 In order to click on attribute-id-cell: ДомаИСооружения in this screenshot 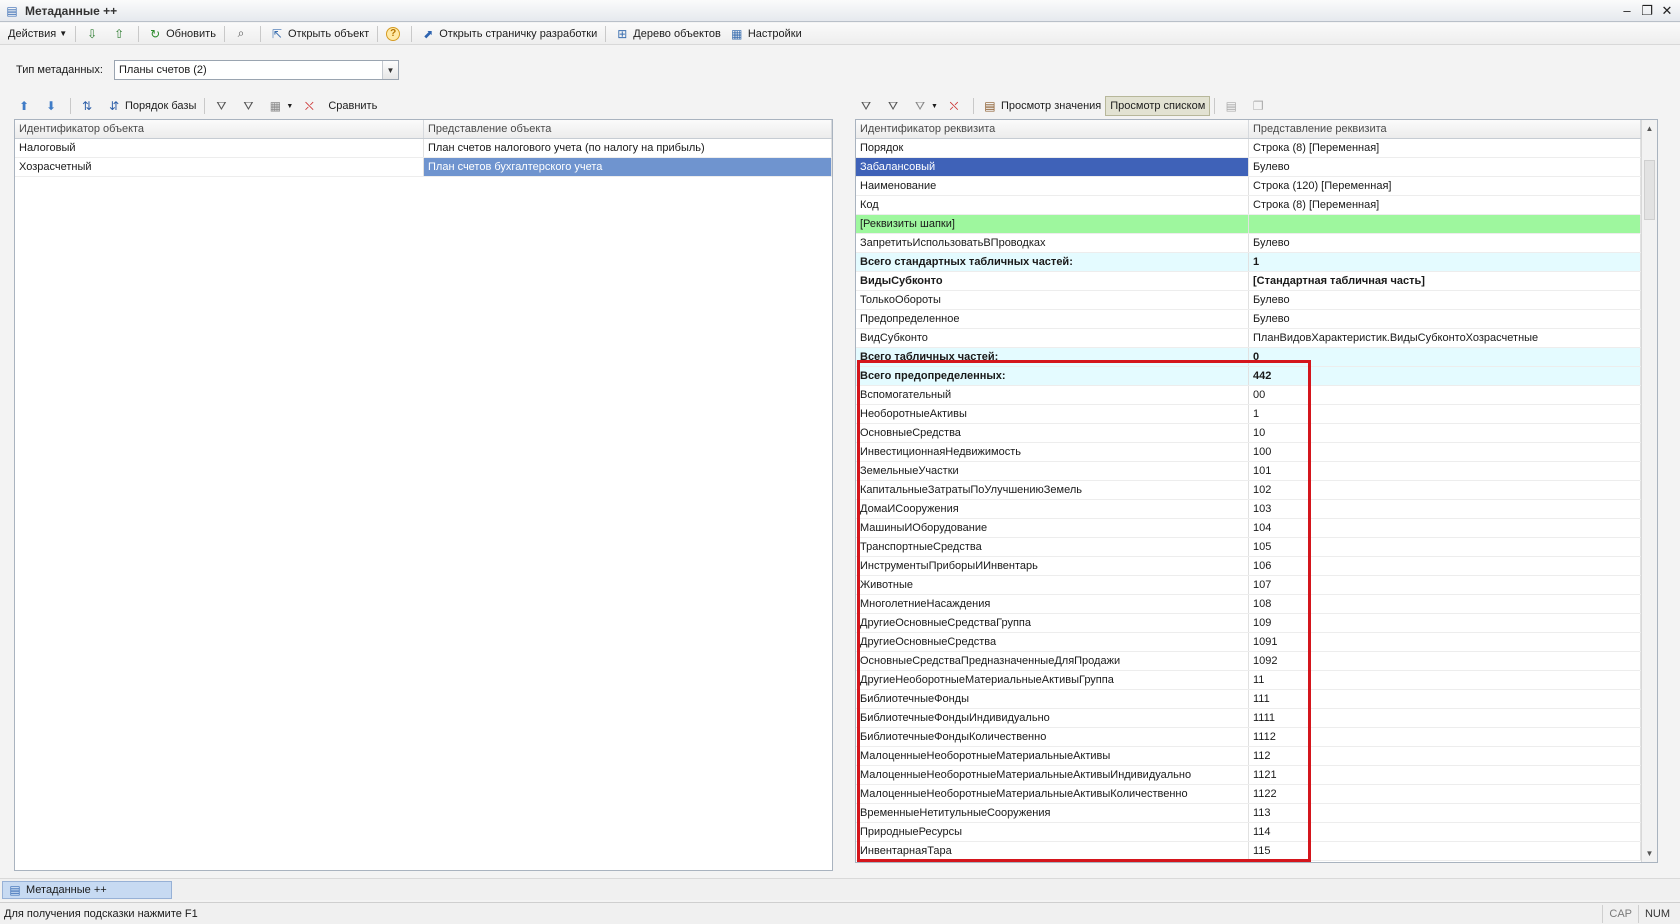, I will do `click(1052, 509)`.